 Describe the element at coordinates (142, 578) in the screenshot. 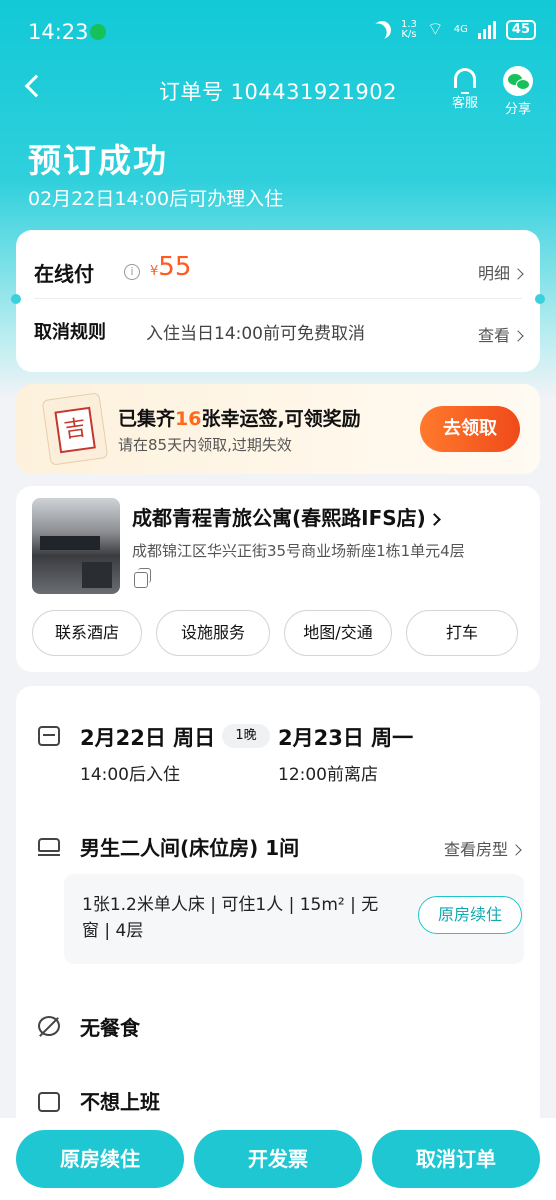

I see `copy-icon` at that location.